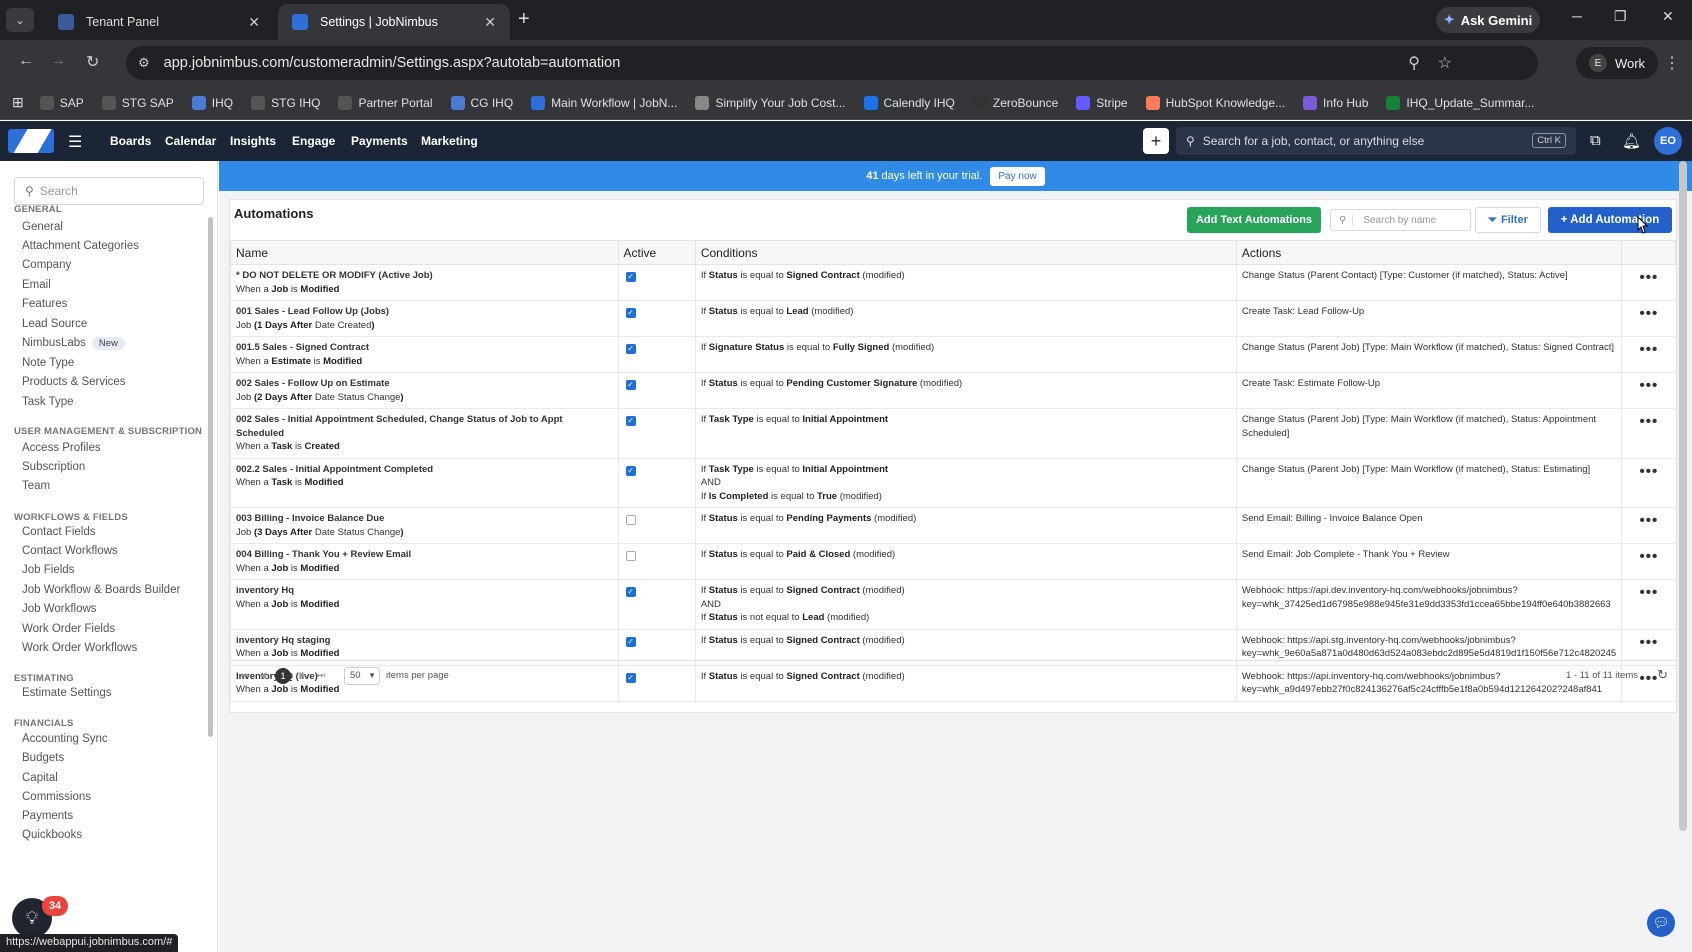  What do you see at coordinates (75, 142) in the screenshot?
I see `hamburger-menu-icon: ☰` at bounding box center [75, 142].